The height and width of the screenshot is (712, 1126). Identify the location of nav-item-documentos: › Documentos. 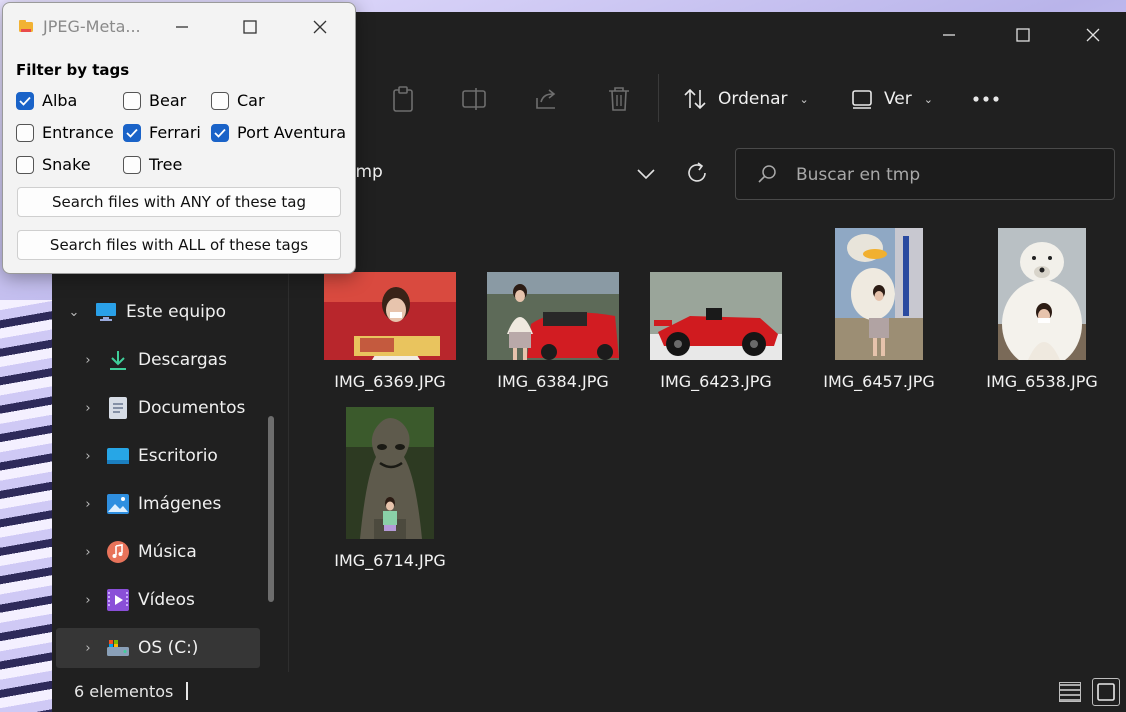
(184, 408).